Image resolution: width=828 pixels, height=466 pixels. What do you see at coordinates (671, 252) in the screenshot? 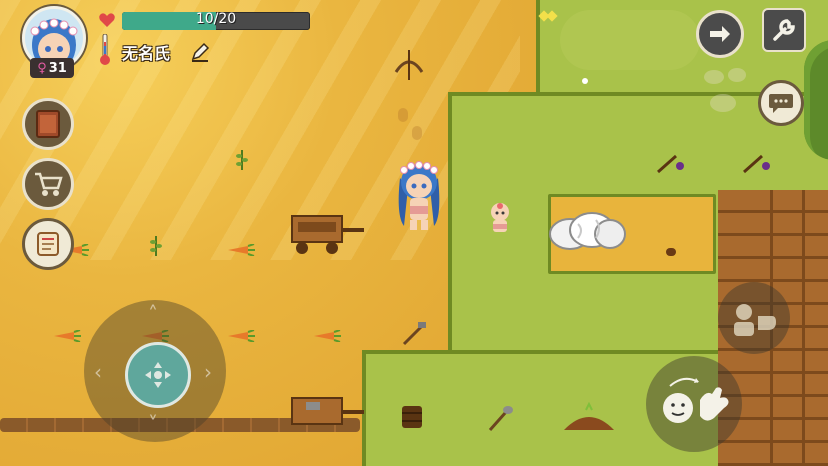
I see `seed` at bounding box center [671, 252].